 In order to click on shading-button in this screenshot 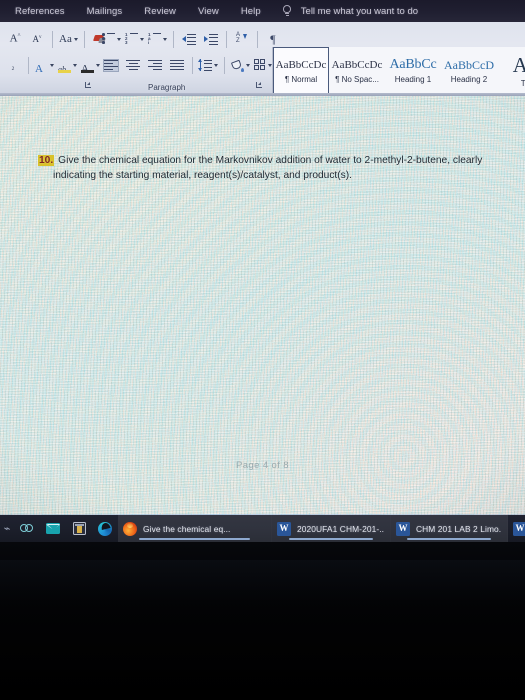, I will do `click(240, 65)`.